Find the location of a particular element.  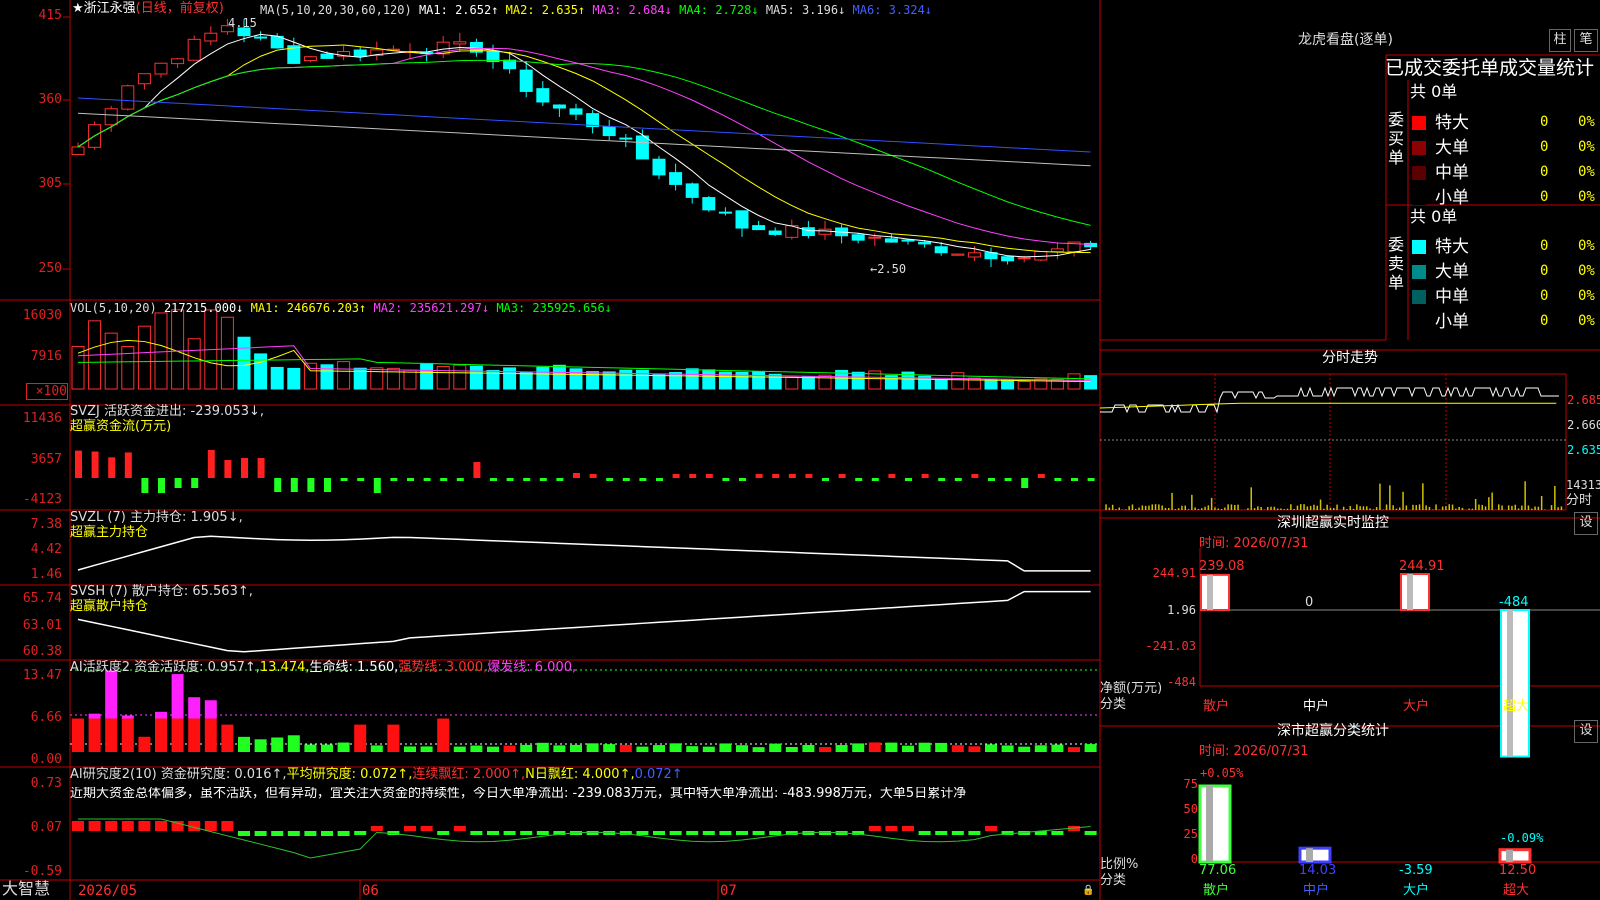

brand-logo: 大智慧 is located at coordinates (26, 889).